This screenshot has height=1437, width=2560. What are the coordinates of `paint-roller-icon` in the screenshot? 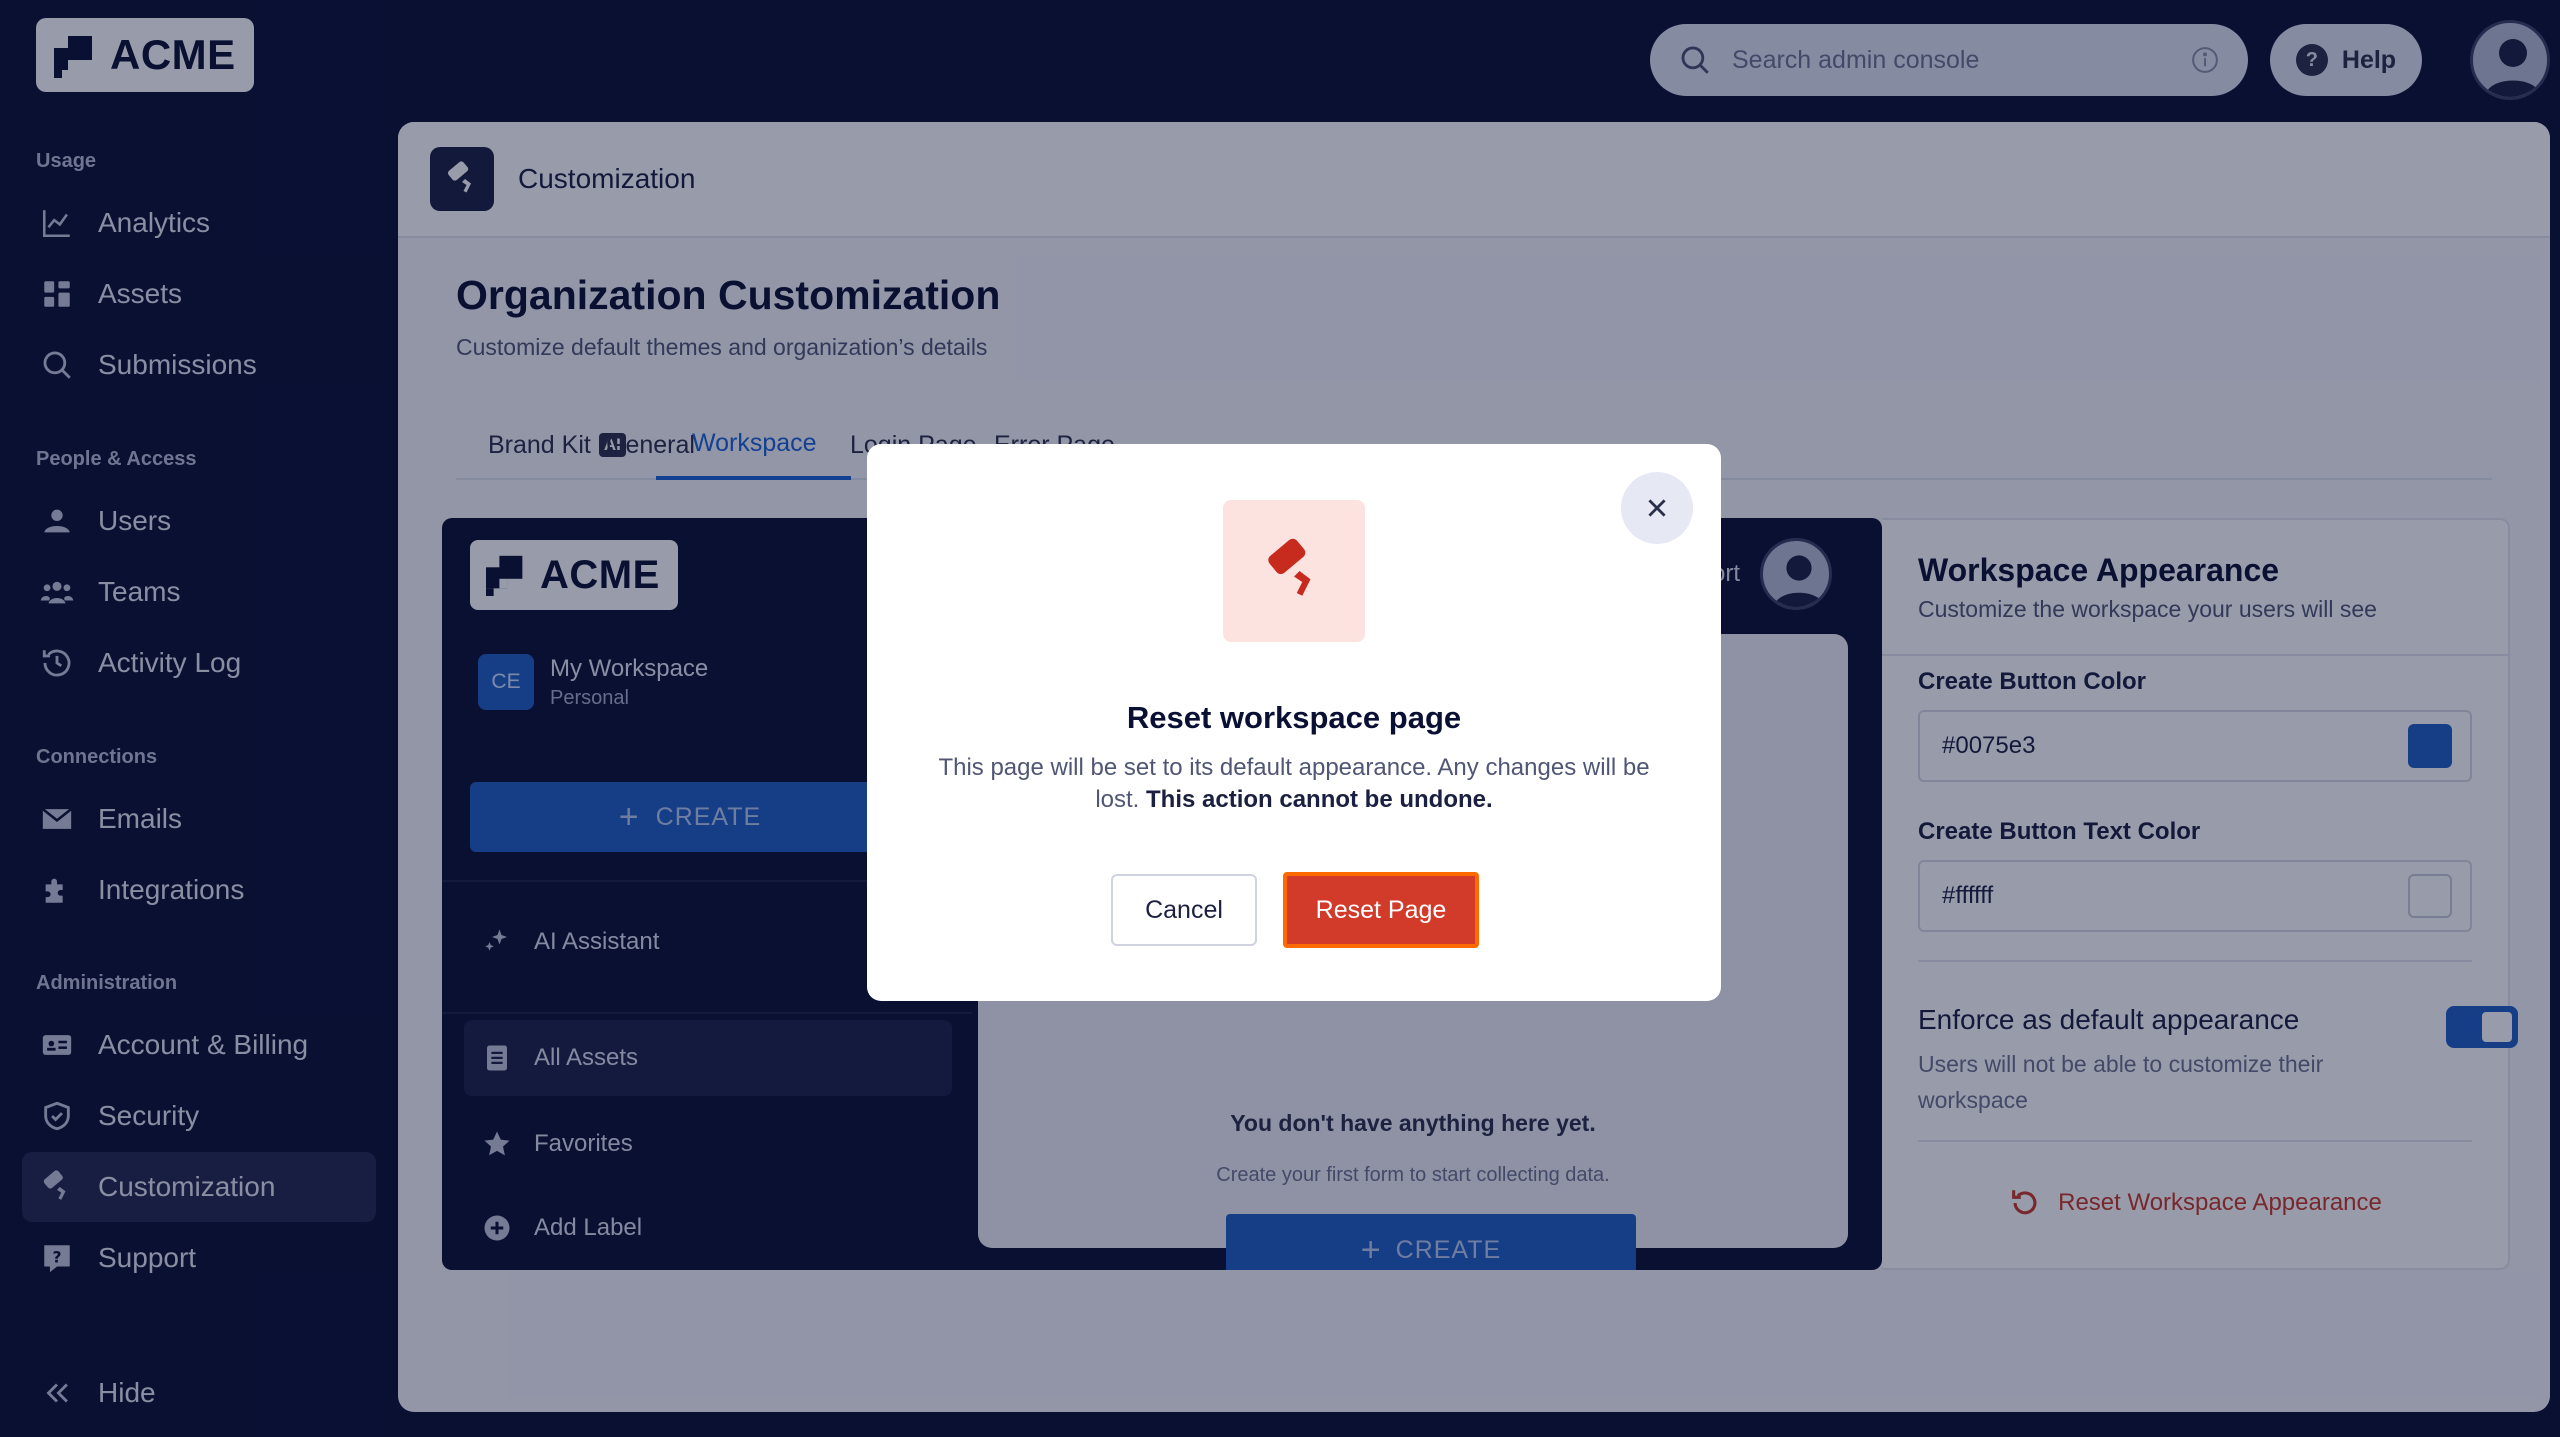 It's located at (1294, 571).